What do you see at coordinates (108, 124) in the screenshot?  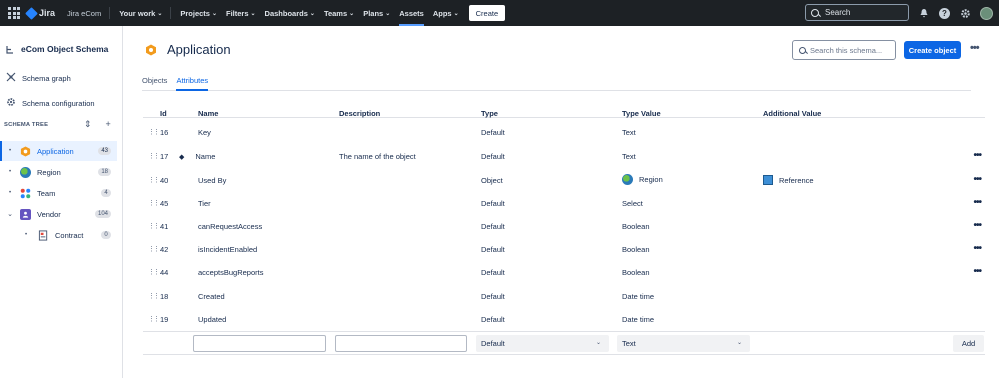 I see `add-object-type-icon: +` at bounding box center [108, 124].